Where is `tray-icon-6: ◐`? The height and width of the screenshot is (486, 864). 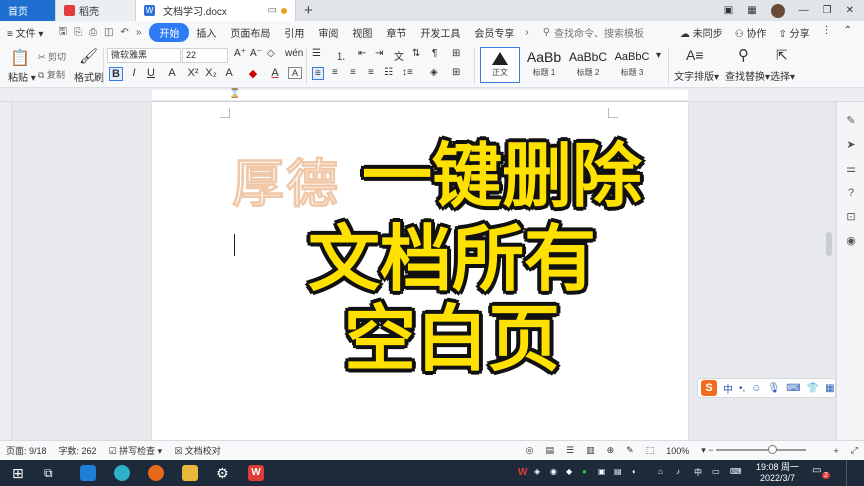 tray-icon-6: ◐ is located at coordinates (634, 471).